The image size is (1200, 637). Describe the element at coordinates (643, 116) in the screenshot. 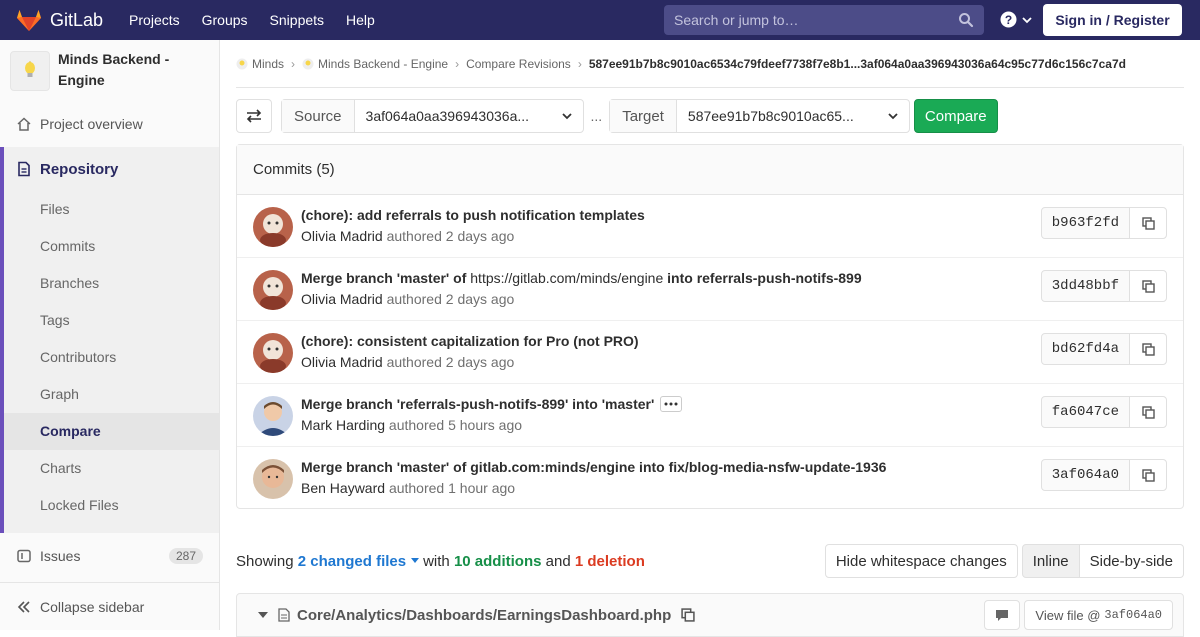

I see `target-label: Target` at that location.